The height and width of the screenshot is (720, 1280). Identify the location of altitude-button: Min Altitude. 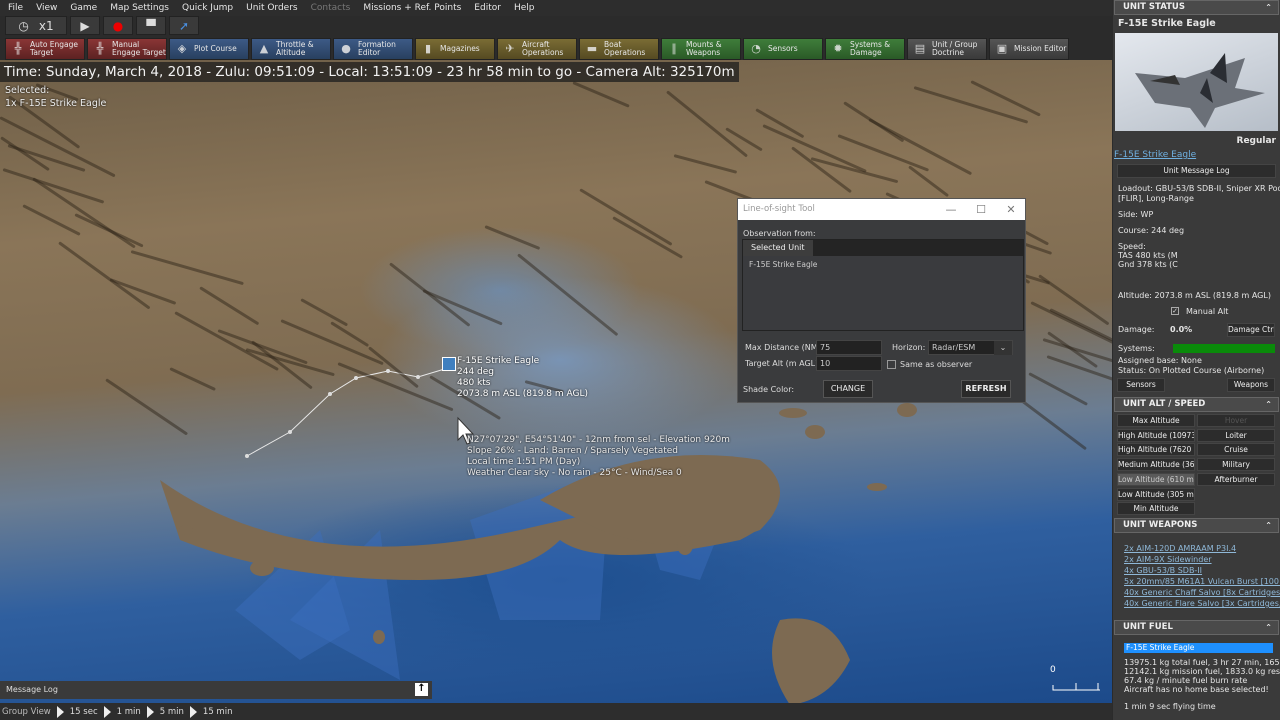
(1156, 509).